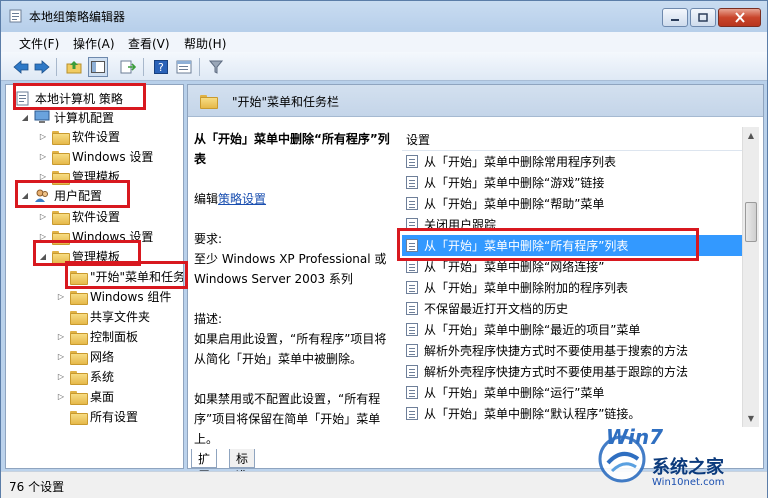 The image size is (768, 498). I want to click on list-item: 解析外壳程序快捷方式时不要使用基于跟踪的方法, so click(572, 371).